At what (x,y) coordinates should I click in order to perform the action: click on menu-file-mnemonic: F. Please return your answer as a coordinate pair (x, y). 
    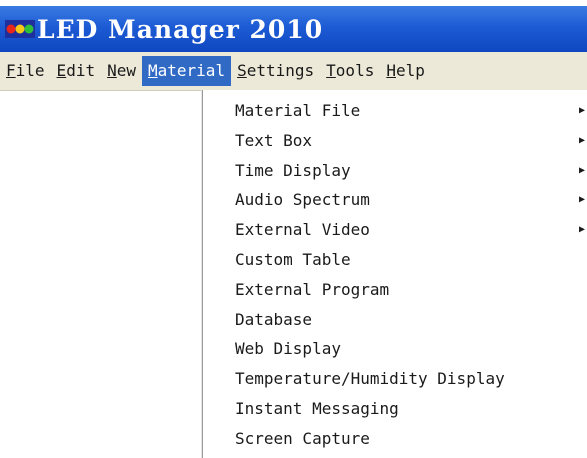
    Looking at the image, I should click on (11, 70).